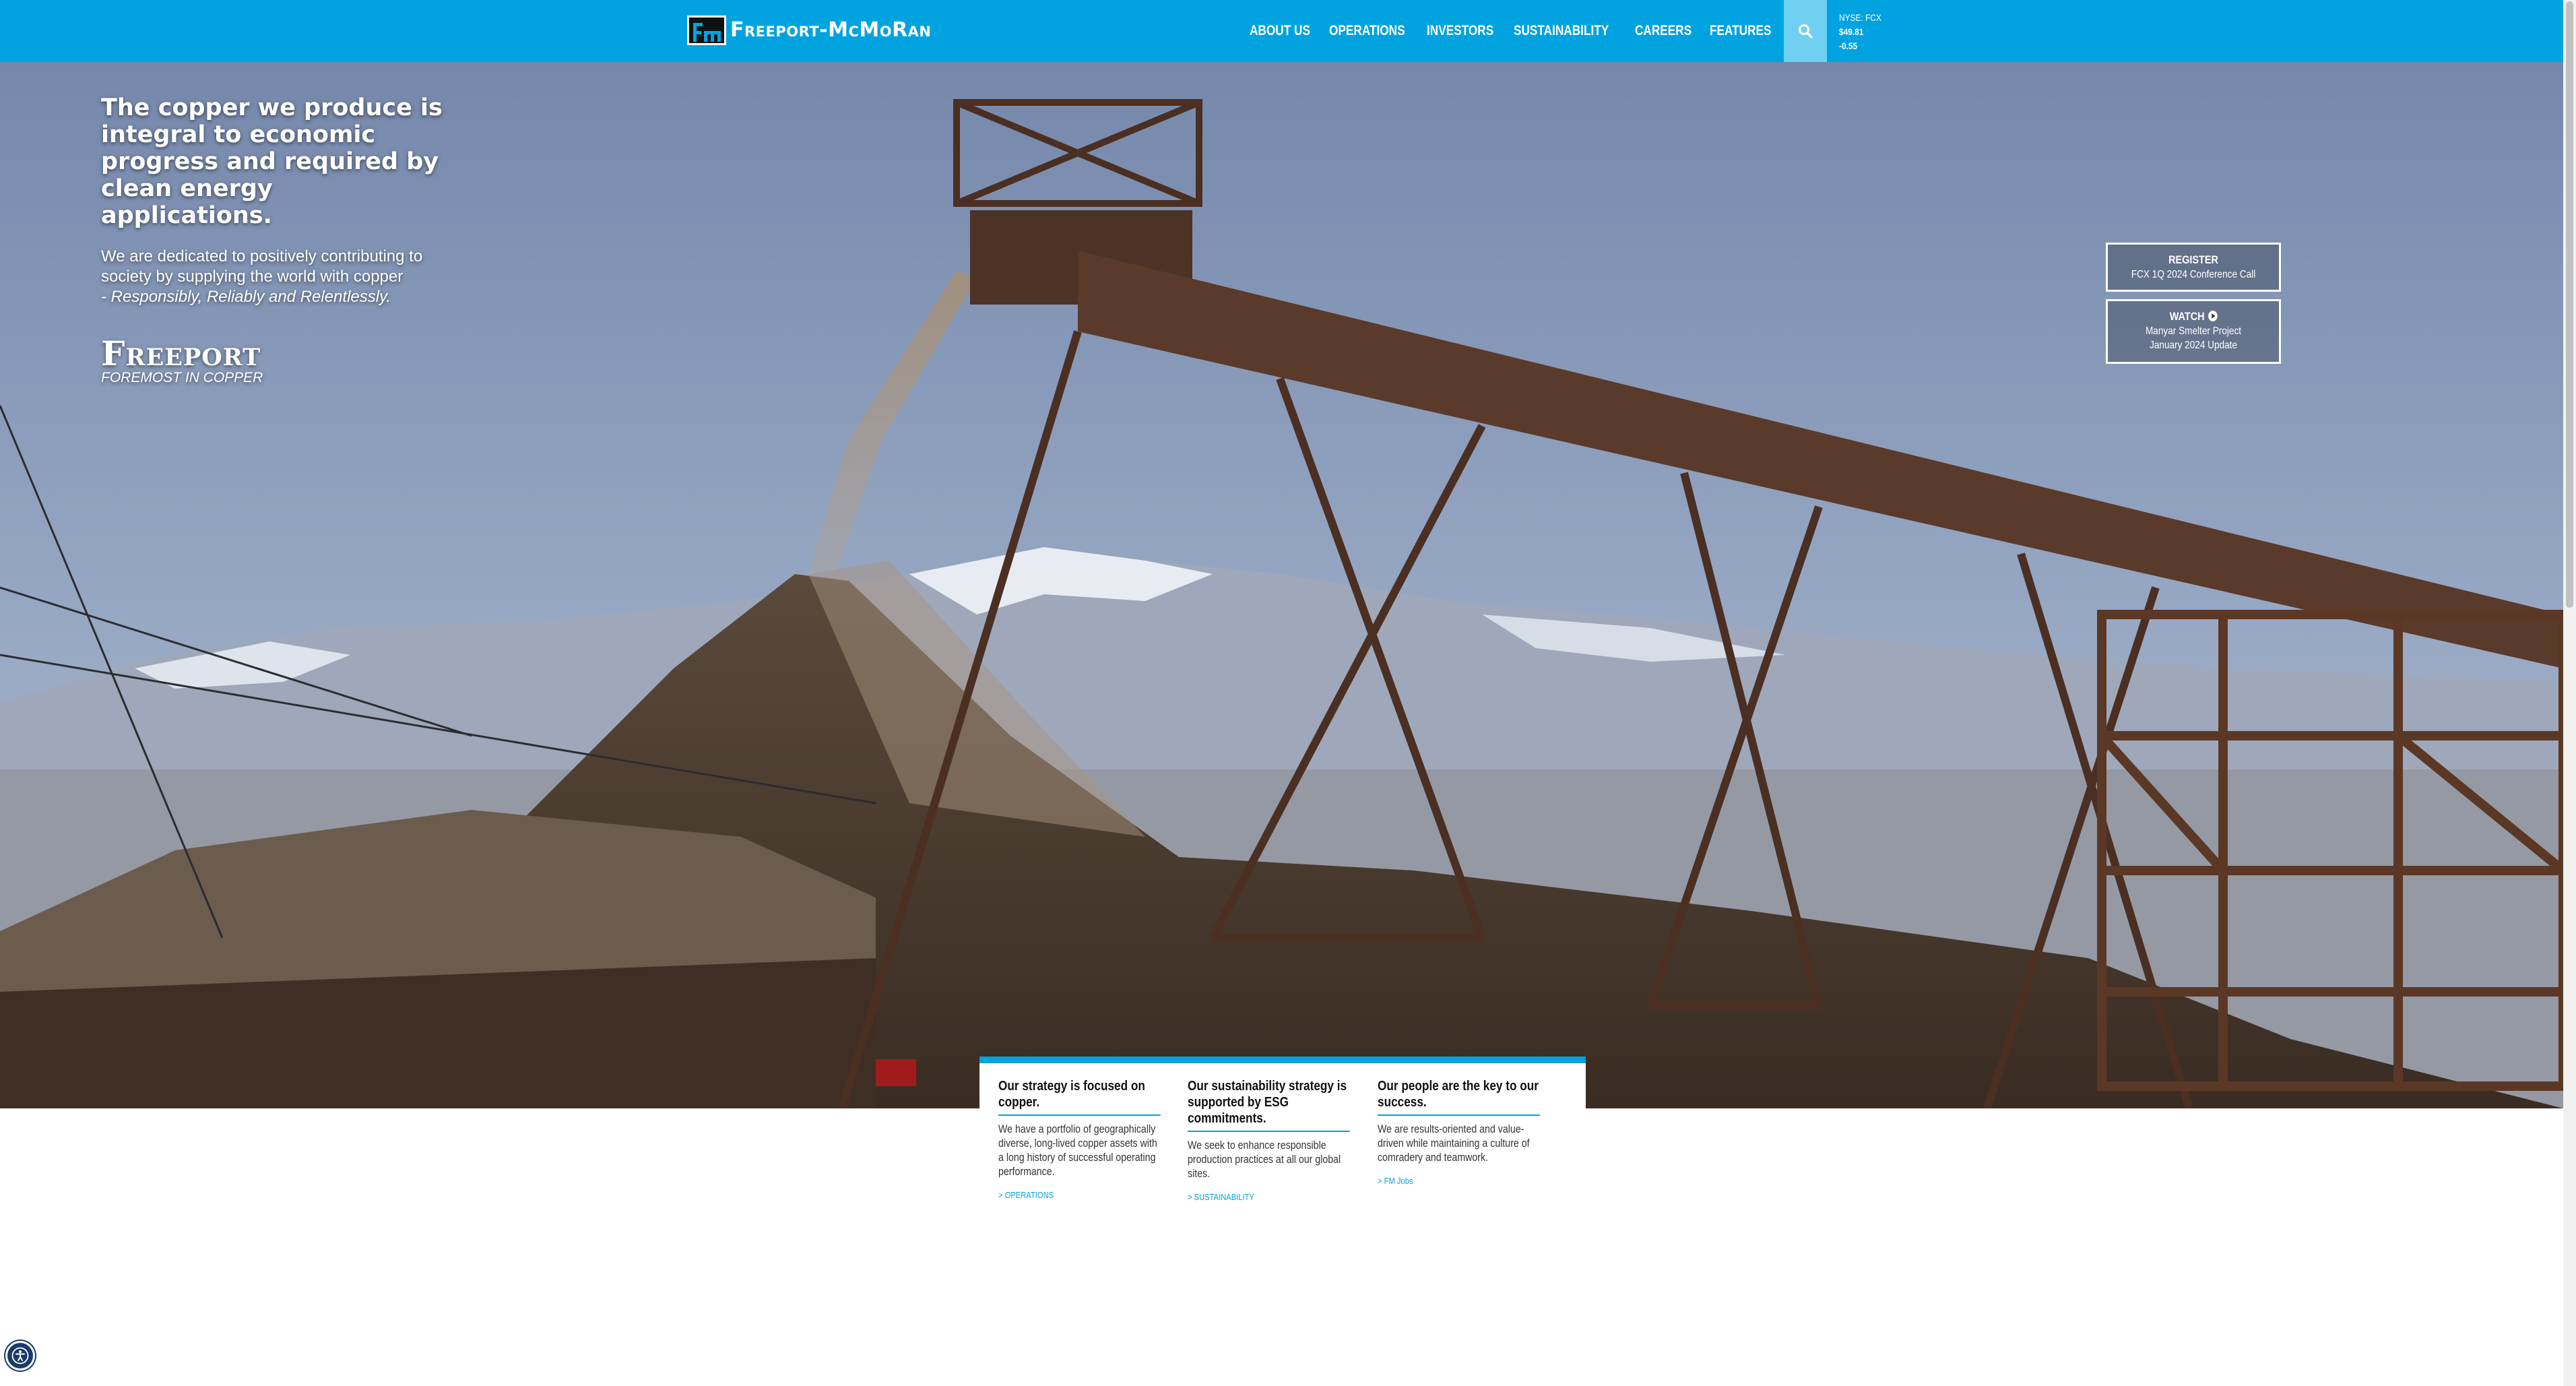 This screenshot has height=1386, width=2576. What do you see at coordinates (1851, 31) in the screenshot?
I see `ticker-price: $49.81` at bounding box center [1851, 31].